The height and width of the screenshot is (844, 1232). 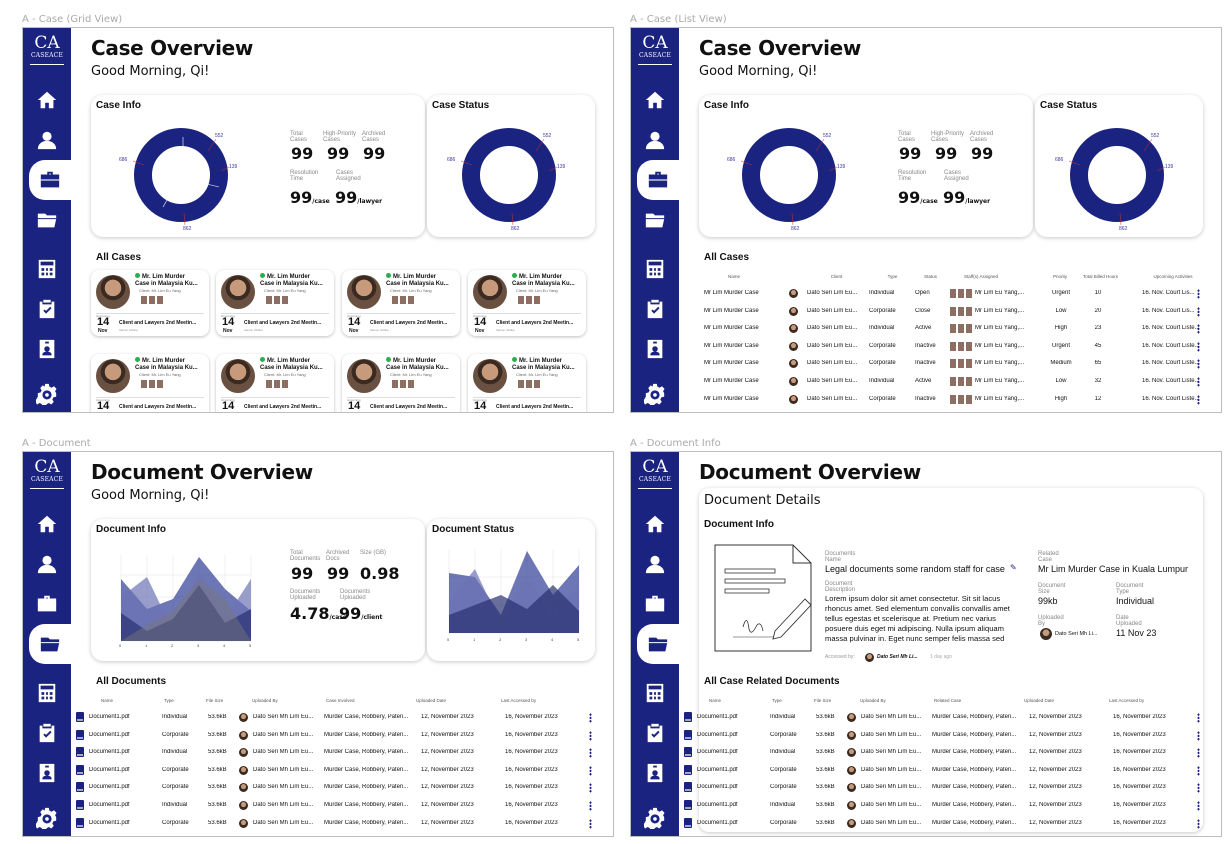 I want to click on column-header: Client, so click(x=836, y=276).